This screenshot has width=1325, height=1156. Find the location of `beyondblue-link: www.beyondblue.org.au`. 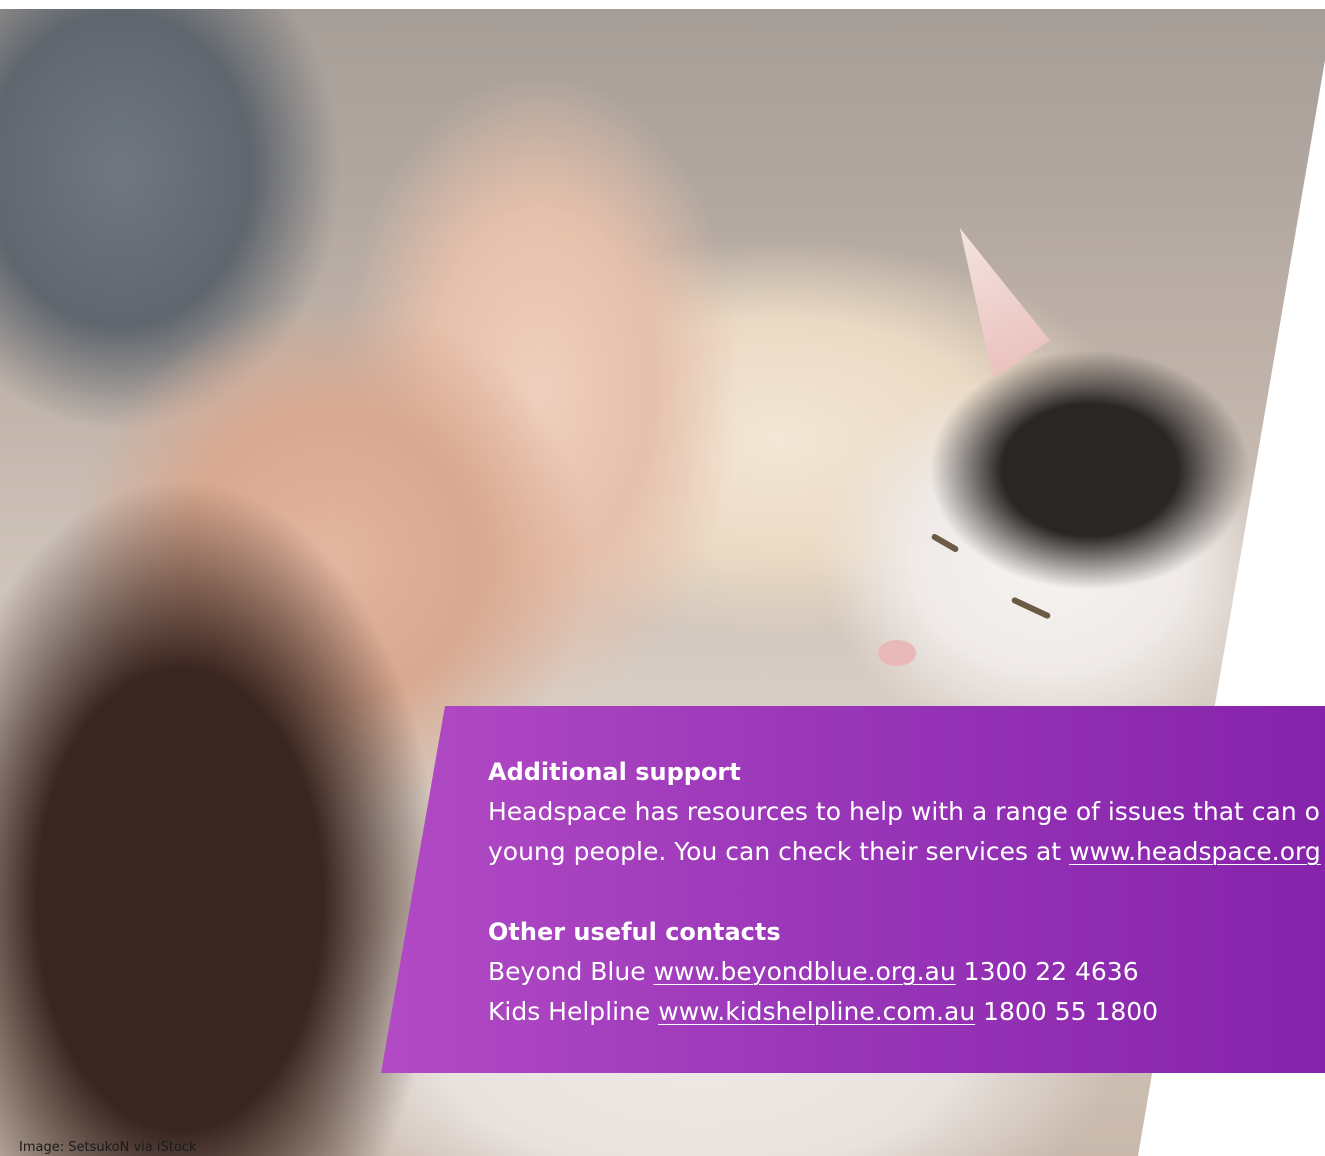

beyondblue-link: www.beyondblue.org.au is located at coordinates (805, 971).